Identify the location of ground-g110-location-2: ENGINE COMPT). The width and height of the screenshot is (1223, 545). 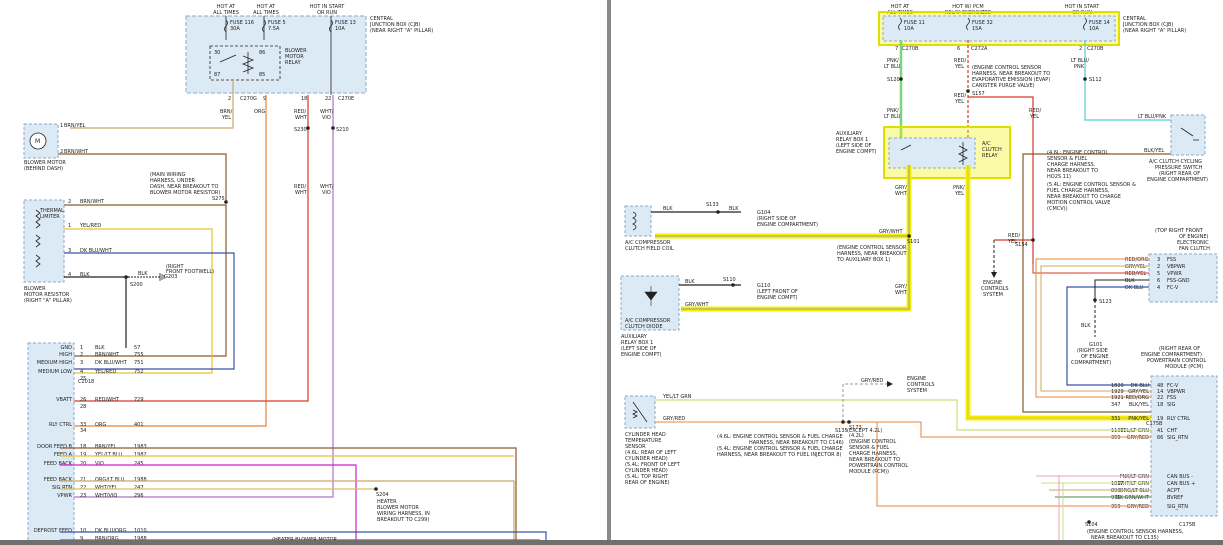
(777, 298).